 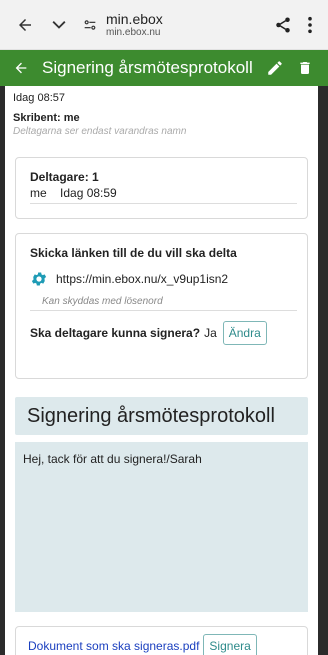 What do you see at coordinates (210, 333) in the screenshot?
I see `sign-answer: Ja` at bounding box center [210, 333].